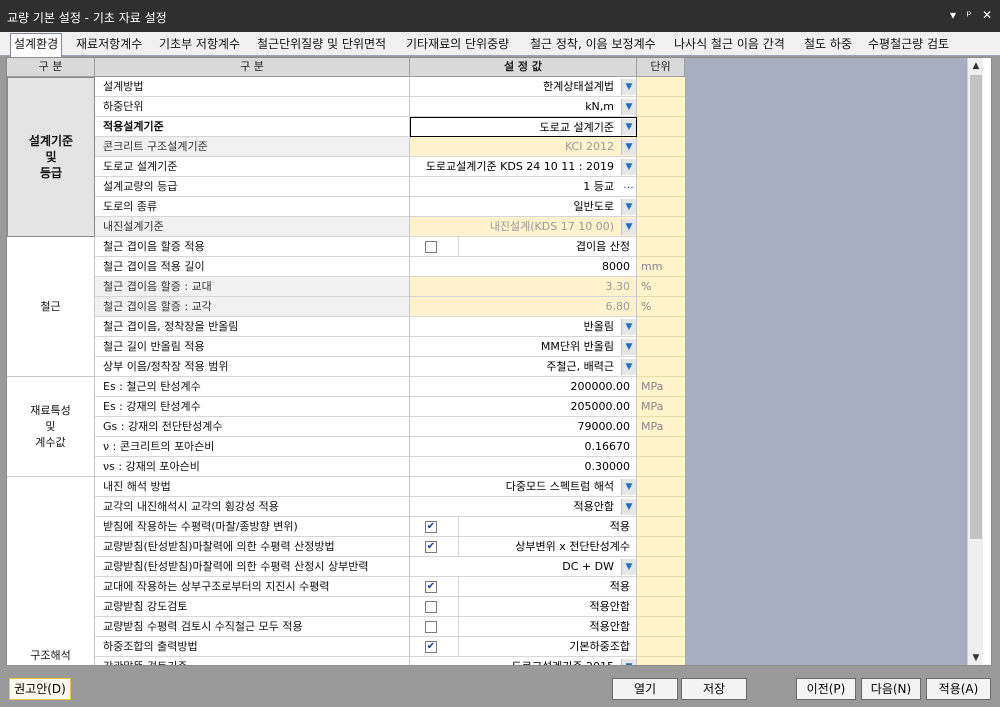 The height and width of the screenshot is (707, 1000). I want to click on setting-row: 도로의 종류 일반도로 ▼, so click(390, 207).